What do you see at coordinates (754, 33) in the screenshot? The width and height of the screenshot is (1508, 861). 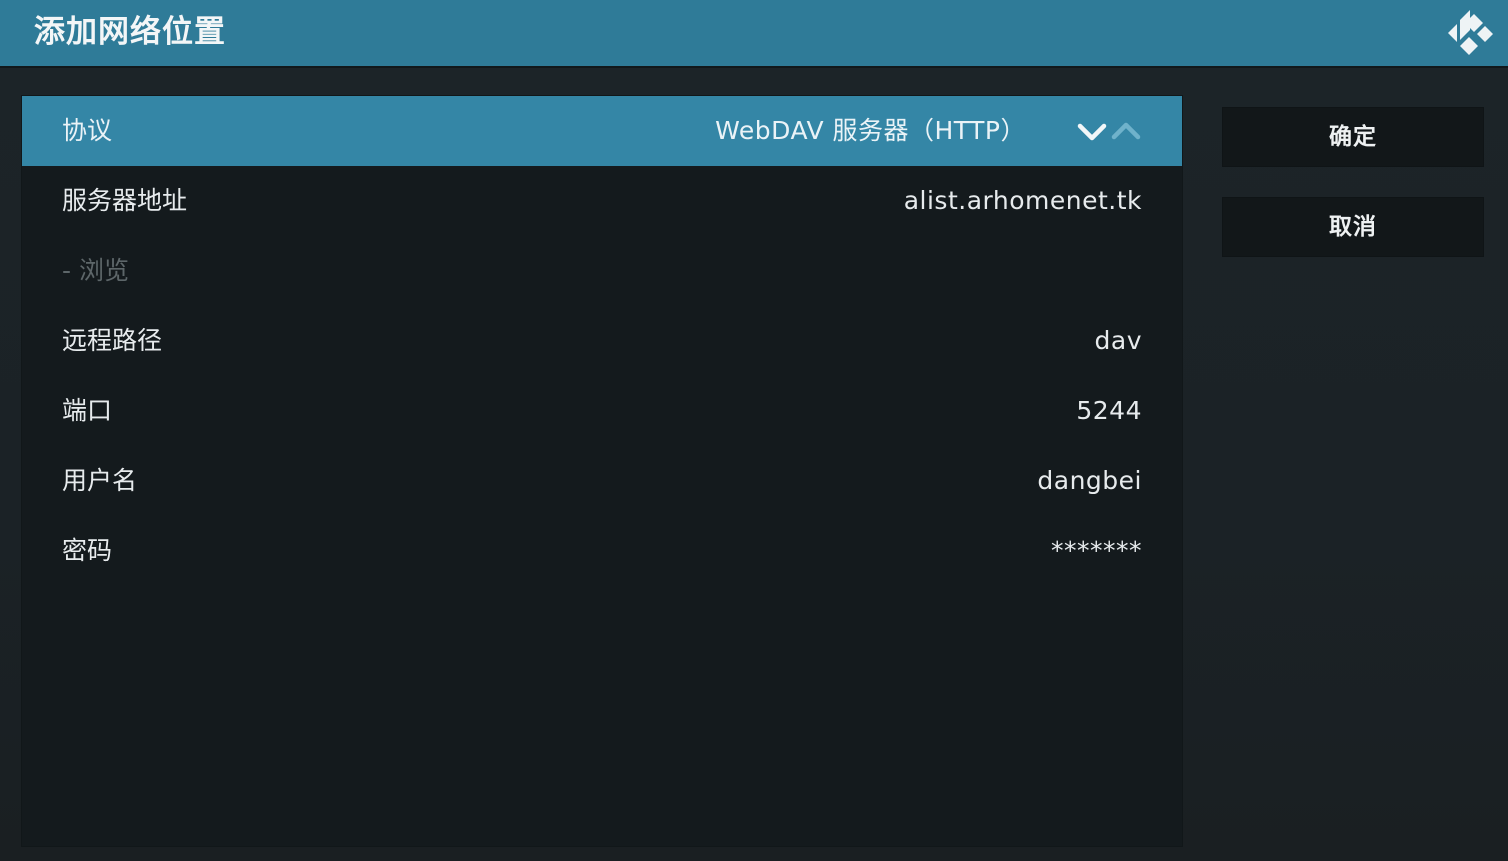 I see `title-bar: 添加网络位置` at bounding box center [754, 33].